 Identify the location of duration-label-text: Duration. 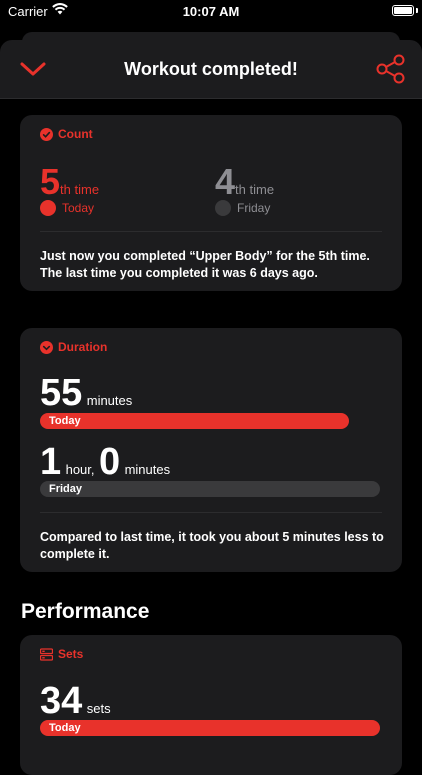
(83, 347).